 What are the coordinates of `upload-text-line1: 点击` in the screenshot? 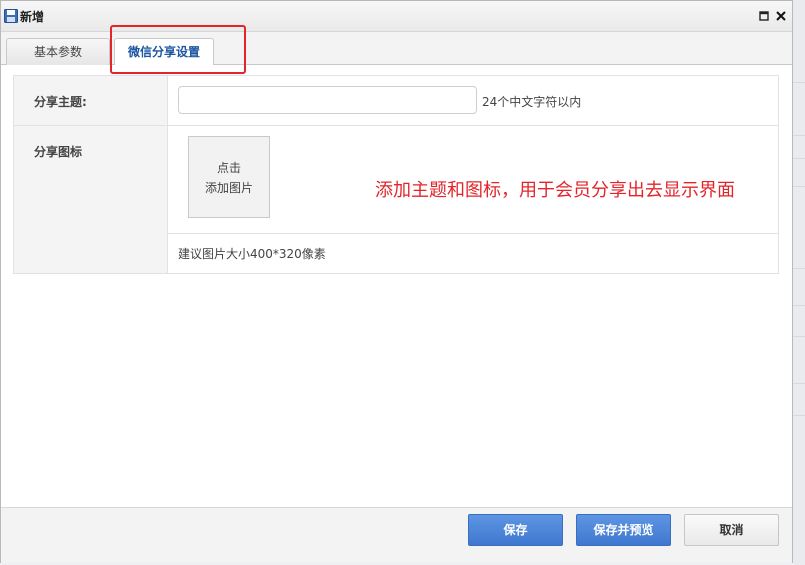 It's located at (228, 168).